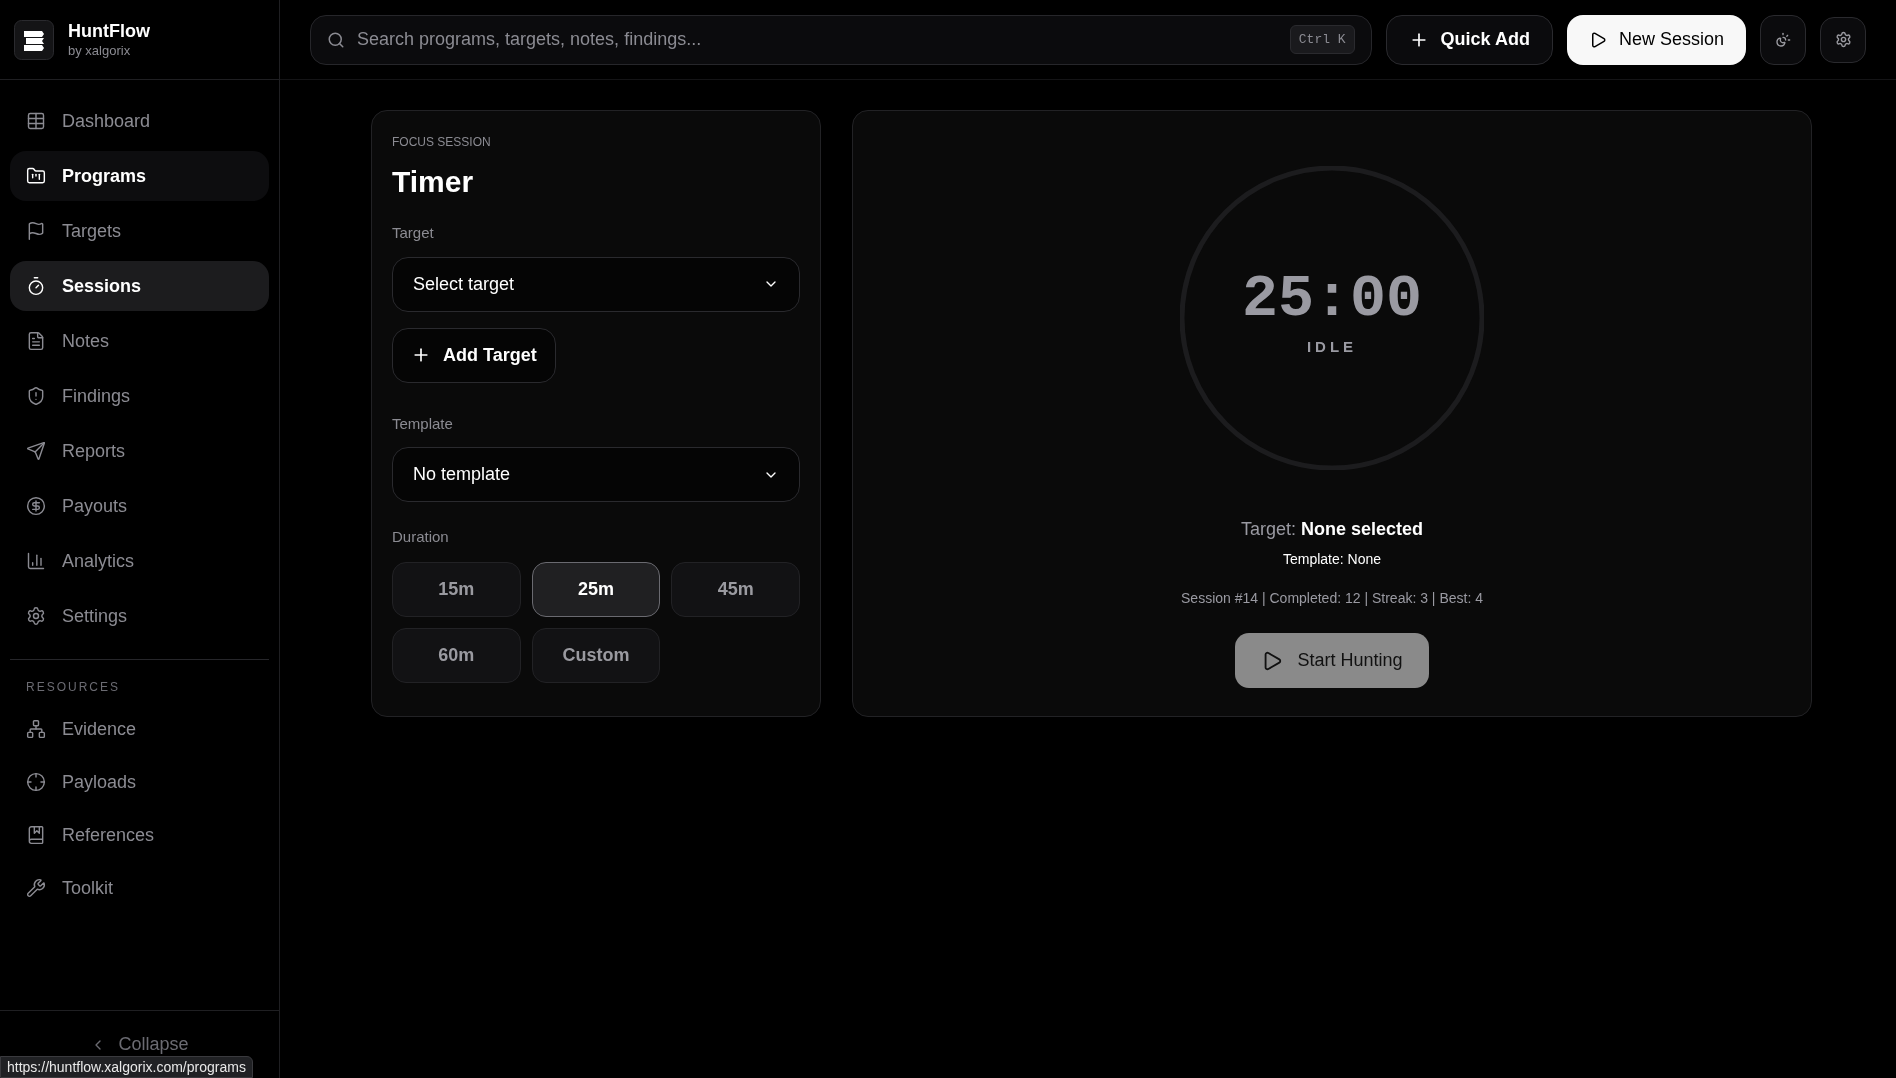  I want to click on stopwatch-icon, so click(36, 286).